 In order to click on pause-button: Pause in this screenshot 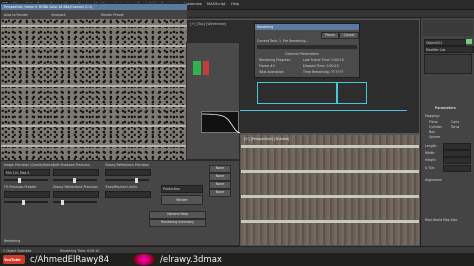, I will do `click(330, 35)`.